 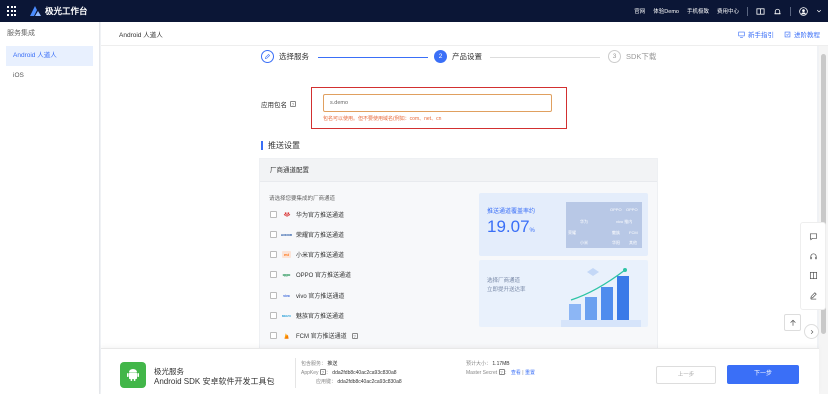 What do you see at coordinates (274, 105) in the screenshot?
I see `app-name-label: 应用包名` at bounding box center [274, 105].